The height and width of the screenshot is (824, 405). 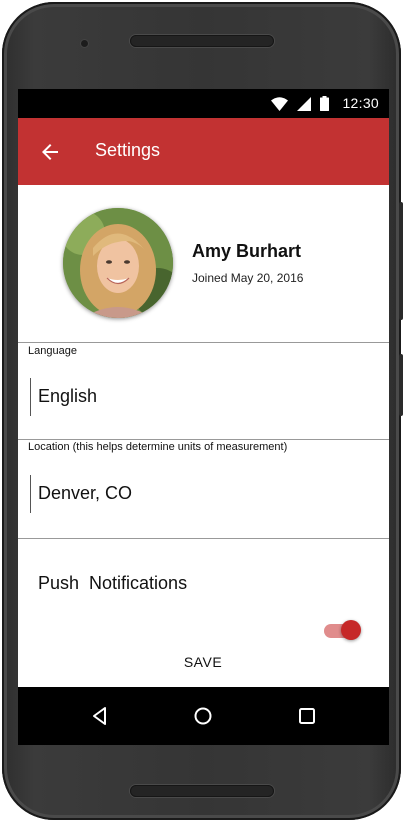 I want to click on page-title: Settings, so click(x=128, y=150).